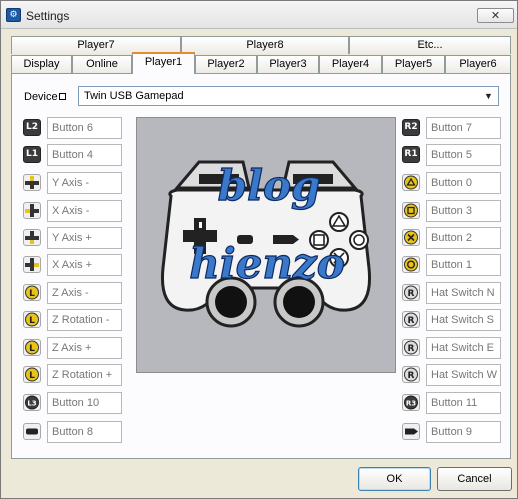 The image size is (518, 499). What do you see at coordinates (84, 432) in the screenshot?
I see `binding-field-select: Button 8` at bounding box center [84, 432].